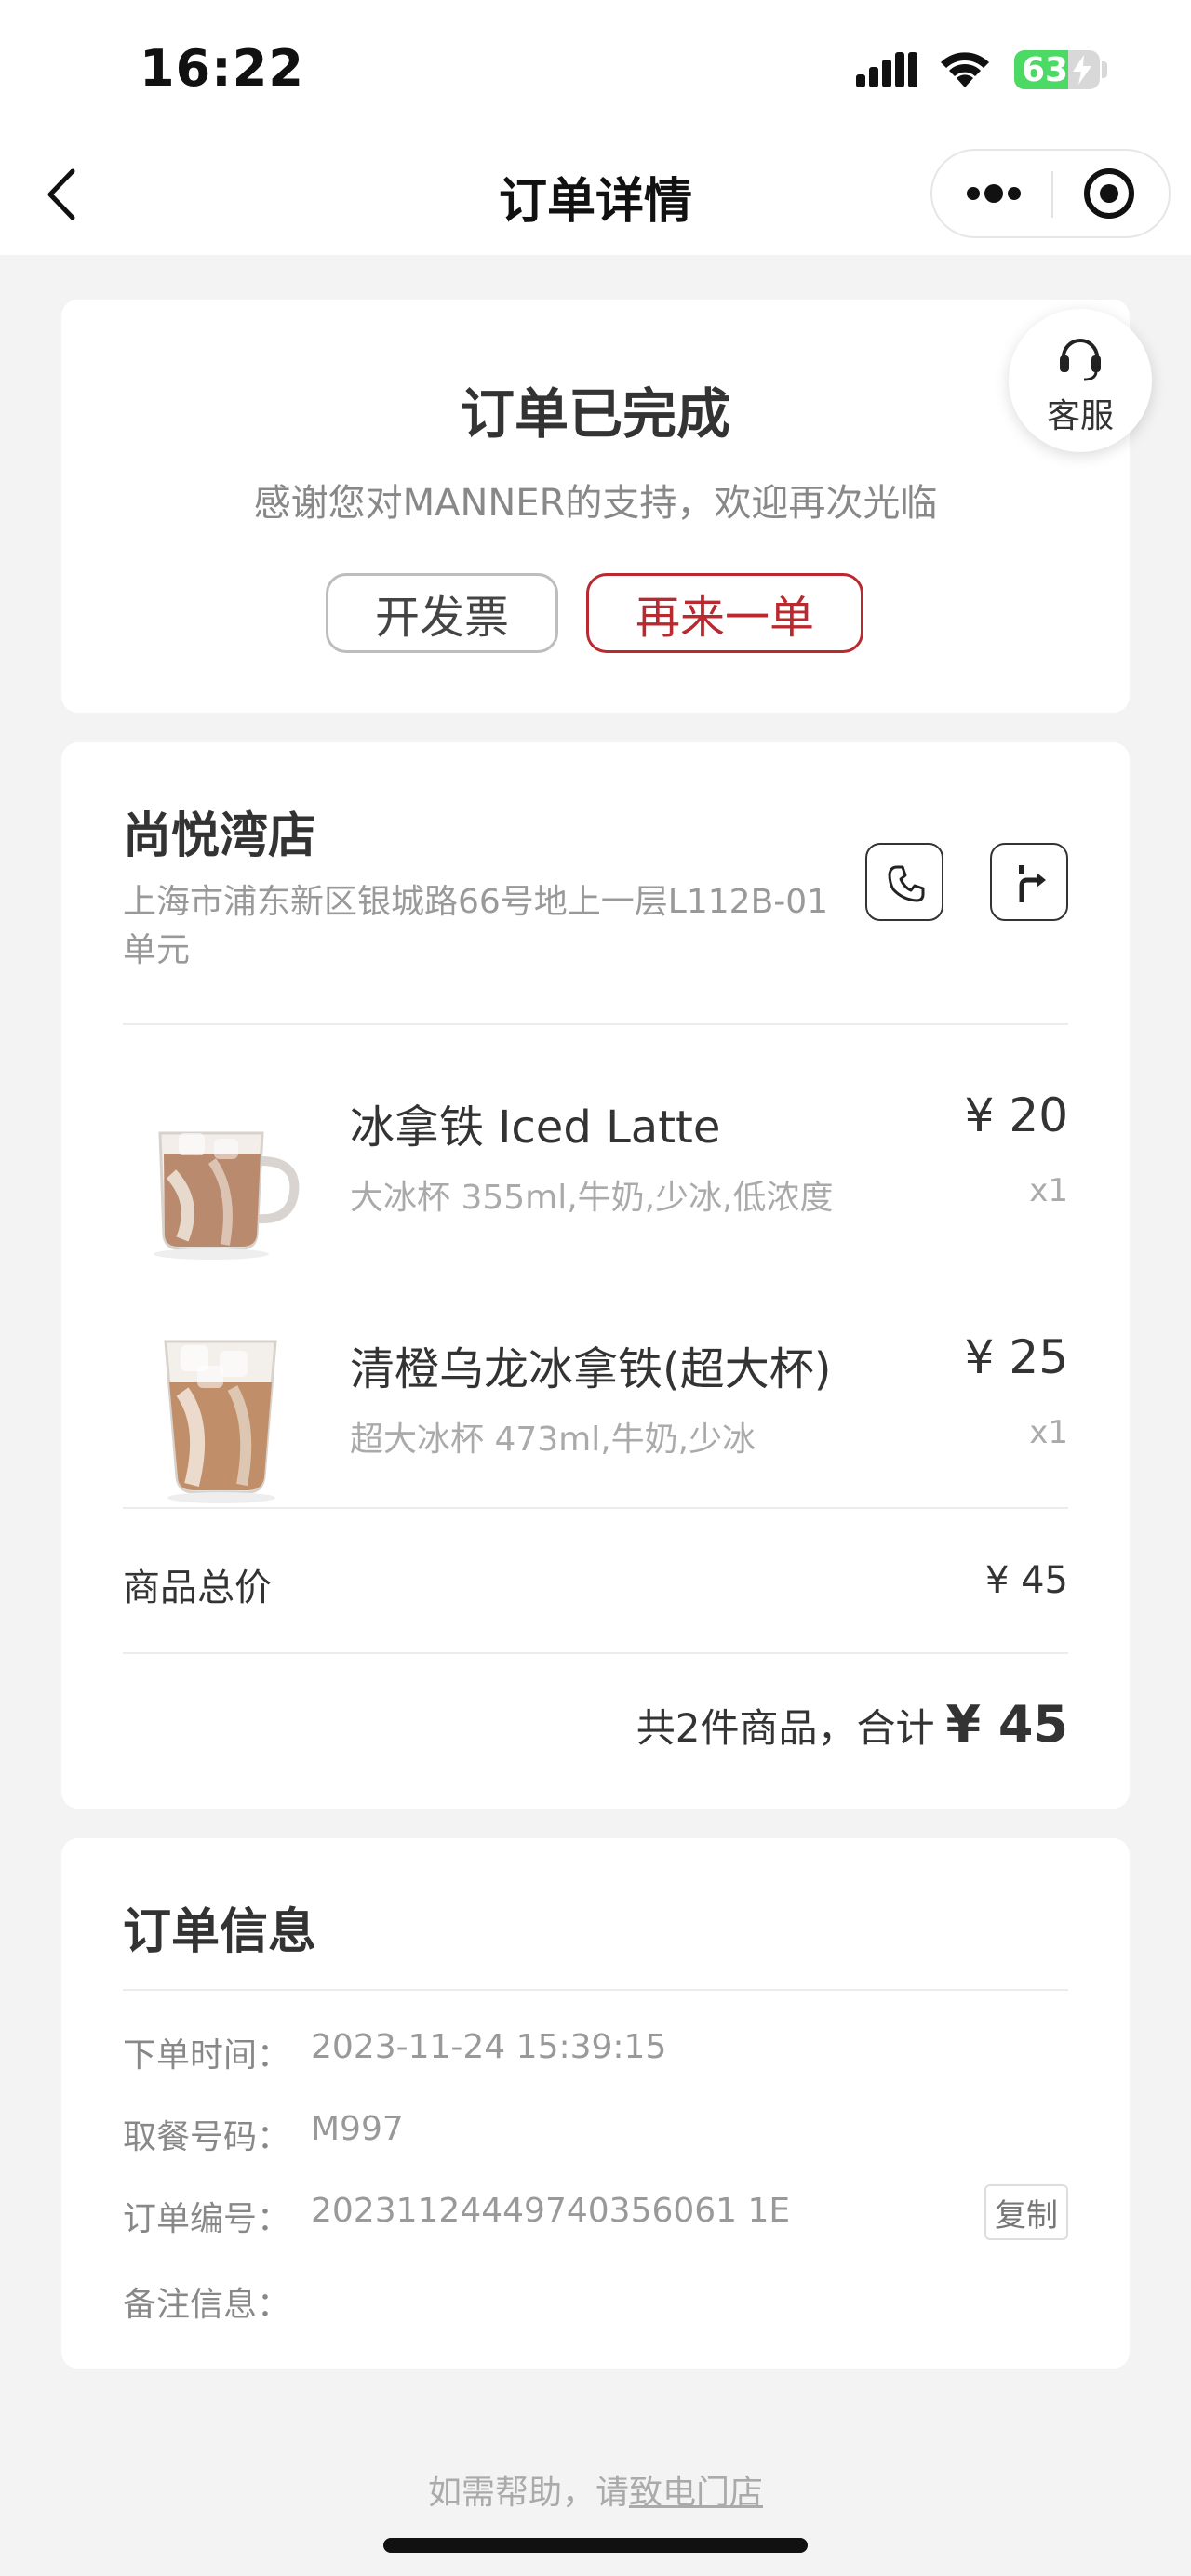 The width and height of the screenshot is (1191, 2576). What do you see at coordinates (1080, 416) in the screenshot?
I see `customer-service-label: 客服` at bounding box center [1080, 416].